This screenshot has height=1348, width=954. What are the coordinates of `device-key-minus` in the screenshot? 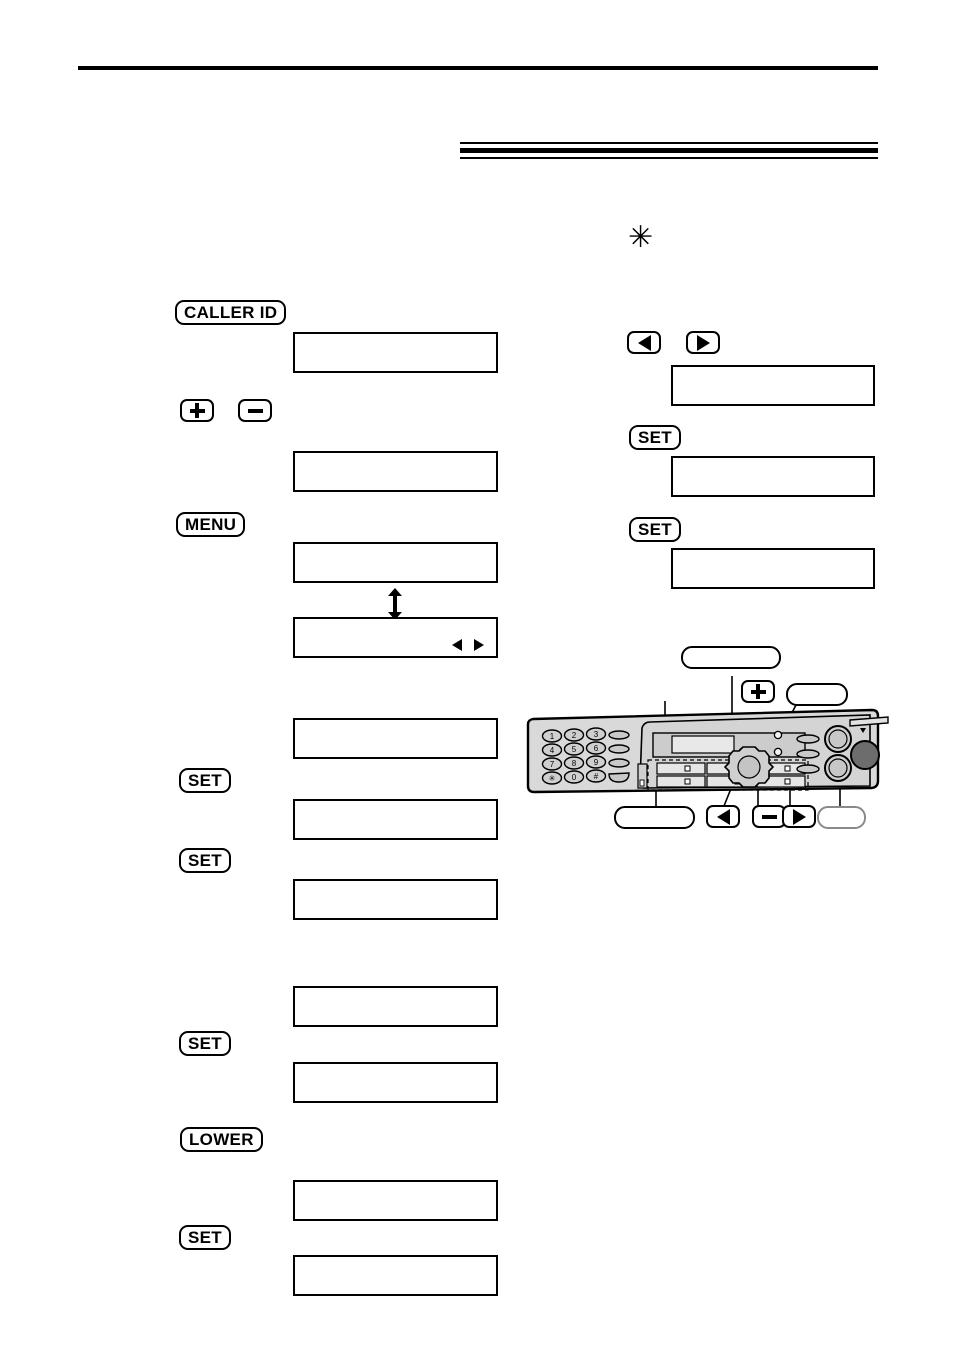 It's located at (769, 816).